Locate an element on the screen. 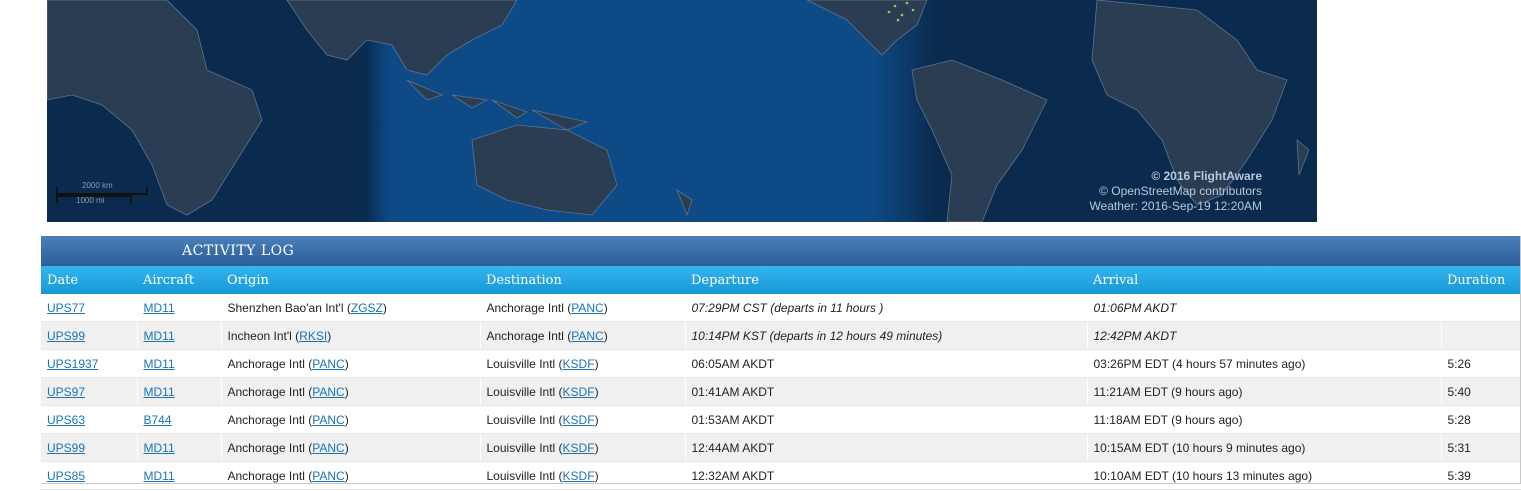  col-departure: Departure is located at coordinates (886, 280).